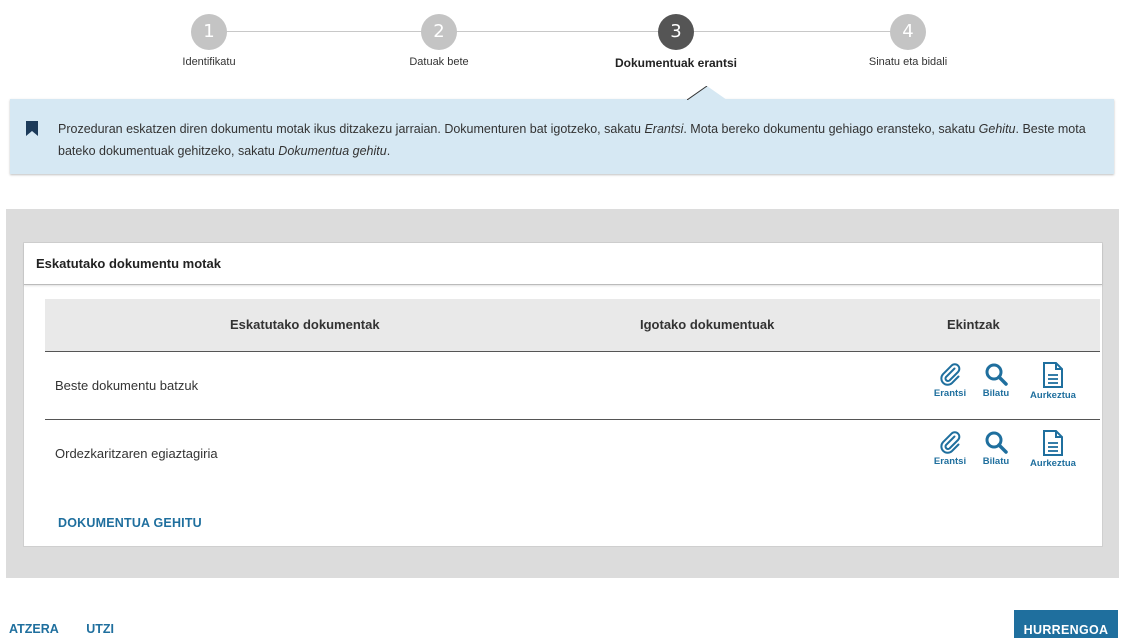 The width and height of the screenshot is (1125, 638). I want to click on step-number: 1, so click(209, 32).